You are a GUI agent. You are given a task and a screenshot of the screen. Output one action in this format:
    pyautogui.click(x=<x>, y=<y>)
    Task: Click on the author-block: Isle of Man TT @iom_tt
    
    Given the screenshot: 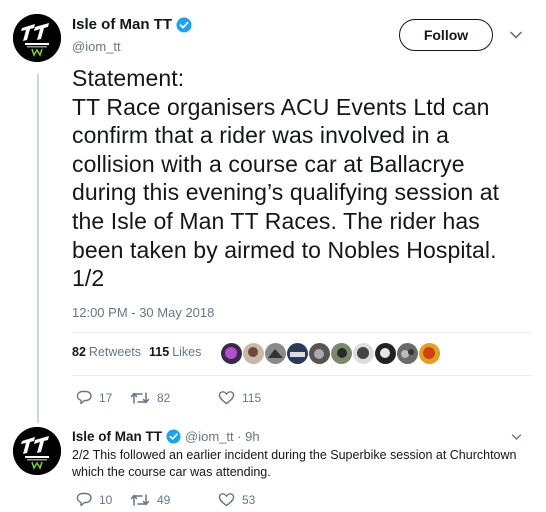 What is the action you would take?
    pyautogui.click(x=132, y=35)
    